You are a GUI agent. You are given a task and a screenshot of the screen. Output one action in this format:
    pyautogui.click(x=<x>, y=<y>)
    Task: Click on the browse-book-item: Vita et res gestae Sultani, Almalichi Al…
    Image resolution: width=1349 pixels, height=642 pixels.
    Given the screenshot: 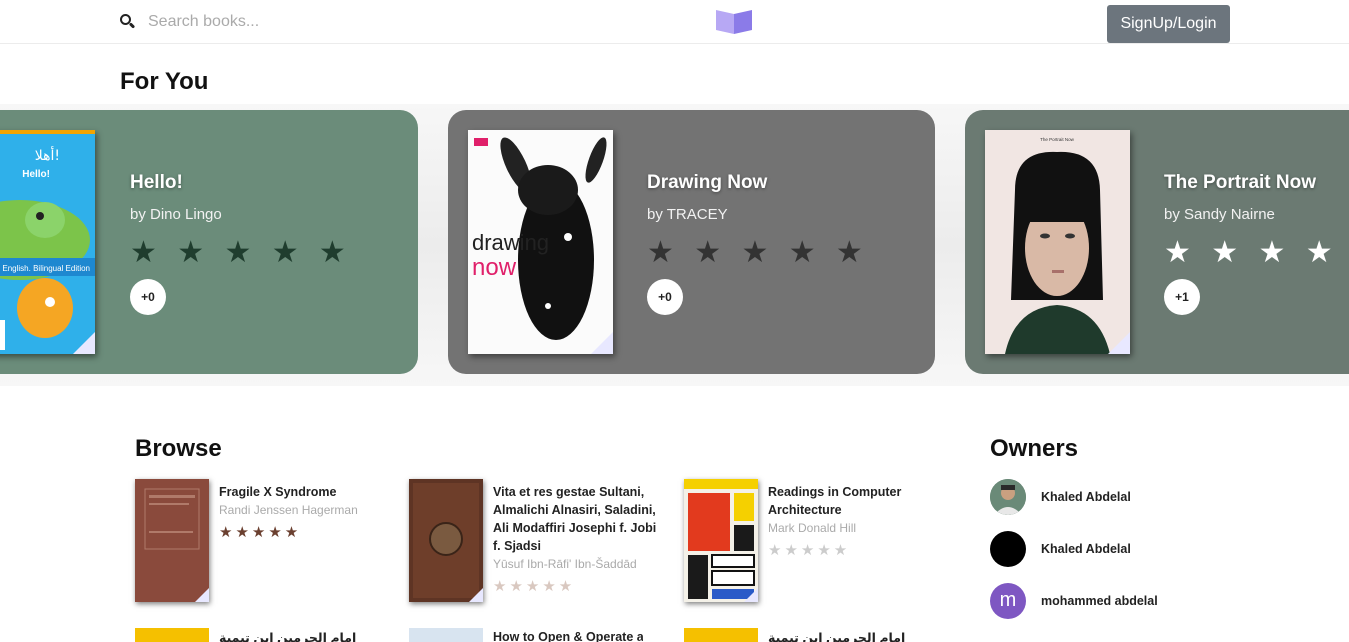 What is the action you would take?
    pyautogui.click(x=539, y=544)
    